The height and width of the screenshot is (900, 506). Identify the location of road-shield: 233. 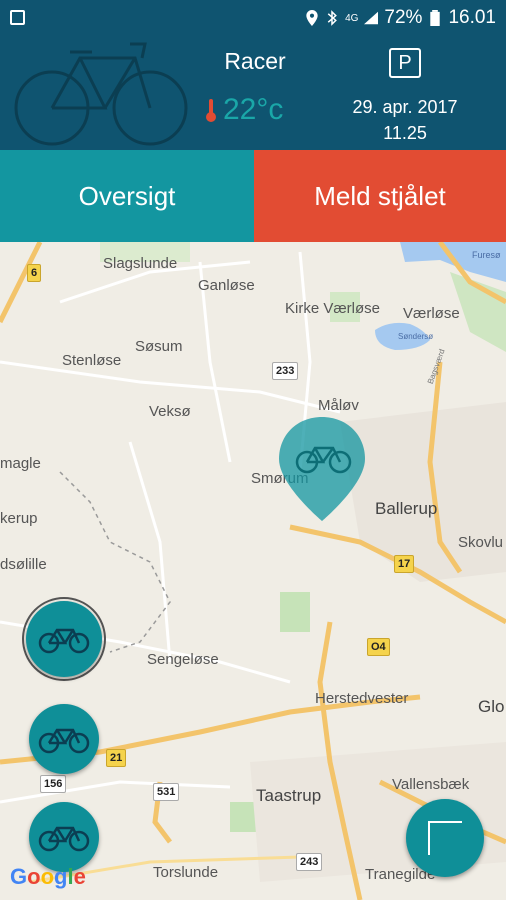
(285, 371).